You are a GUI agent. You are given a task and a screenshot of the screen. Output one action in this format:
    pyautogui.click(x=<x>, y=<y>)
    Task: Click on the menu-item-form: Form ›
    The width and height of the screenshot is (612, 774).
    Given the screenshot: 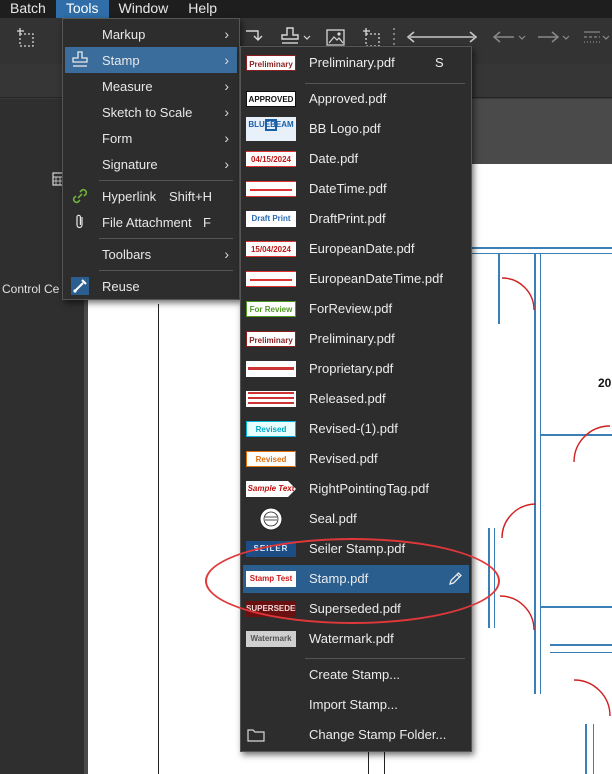 What is the action you would take?
    pyautogui.click(x=151, y=138)
    